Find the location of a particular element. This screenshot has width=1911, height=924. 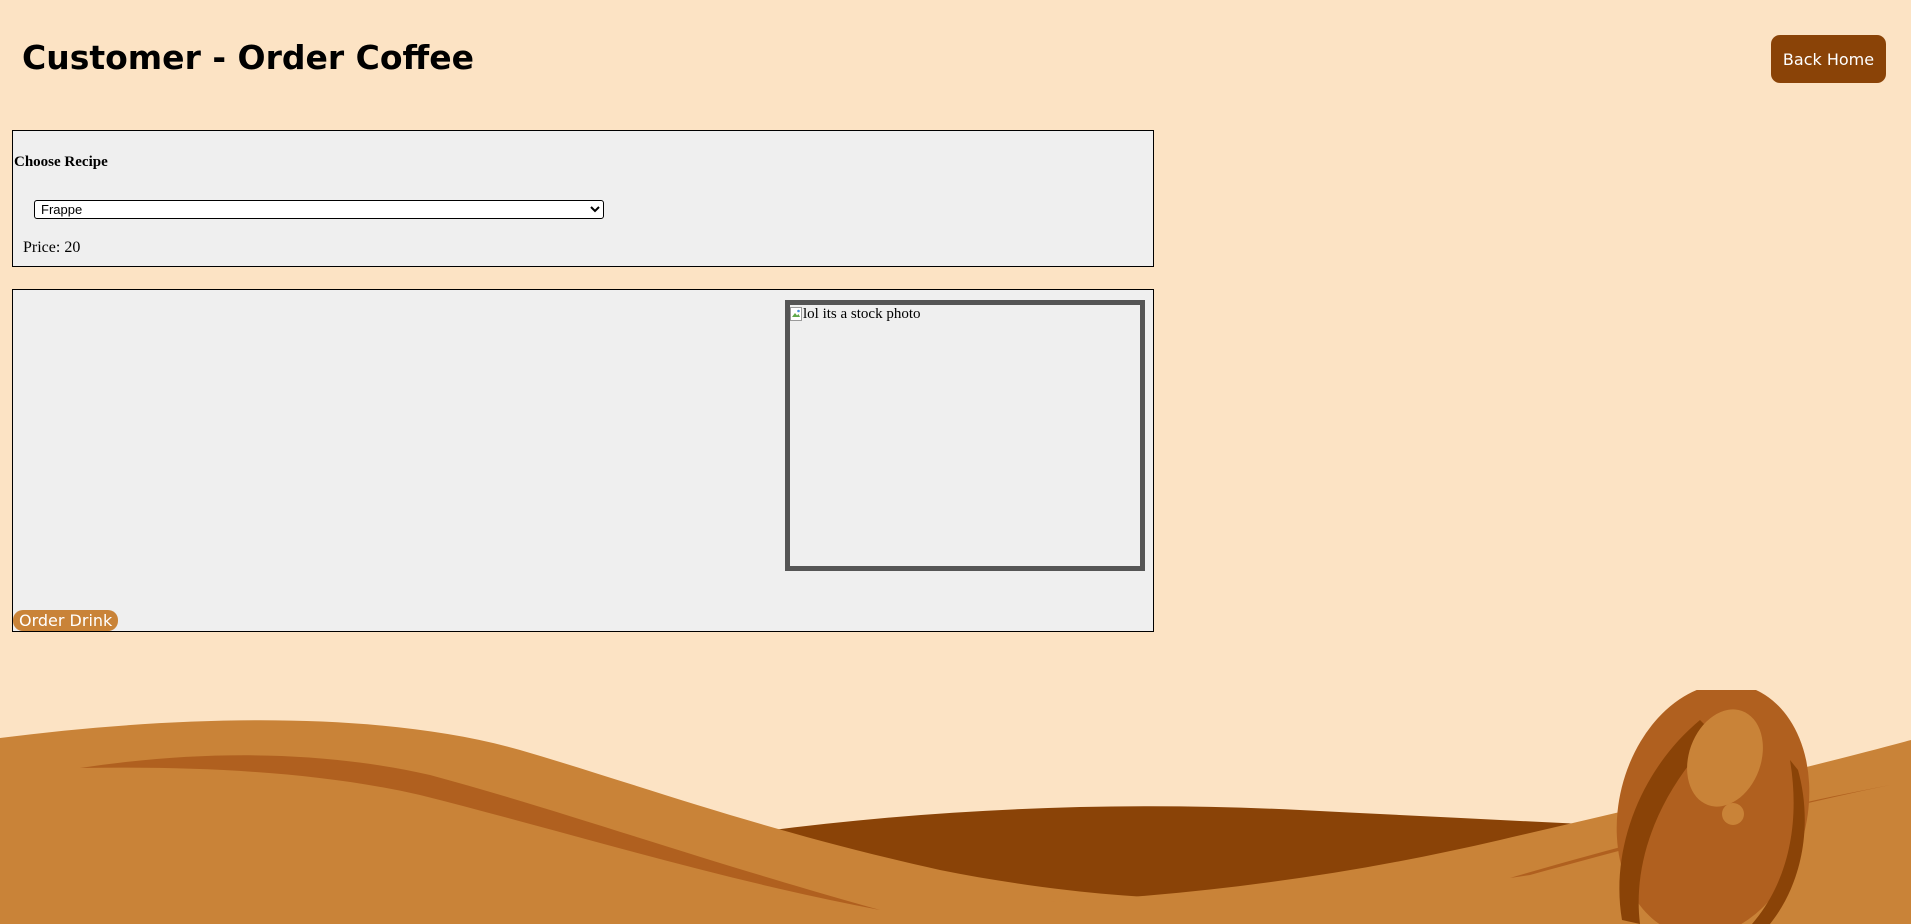

broken-image-icon is located at coordinates (796, 314).